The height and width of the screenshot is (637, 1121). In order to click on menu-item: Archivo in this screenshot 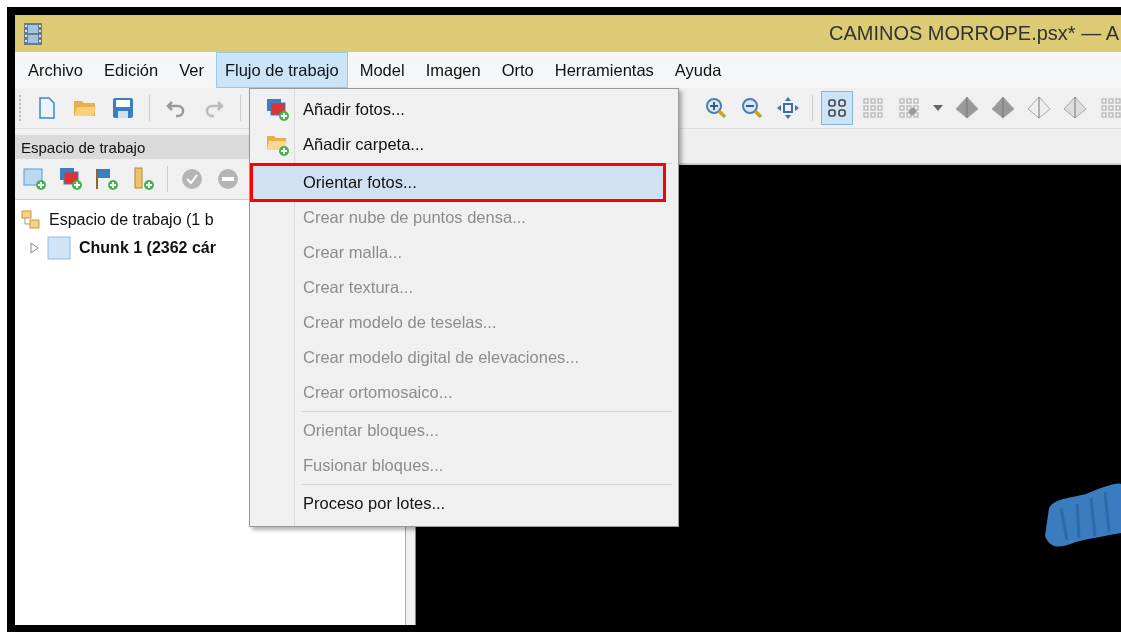, I will do `click(56, 70)`.